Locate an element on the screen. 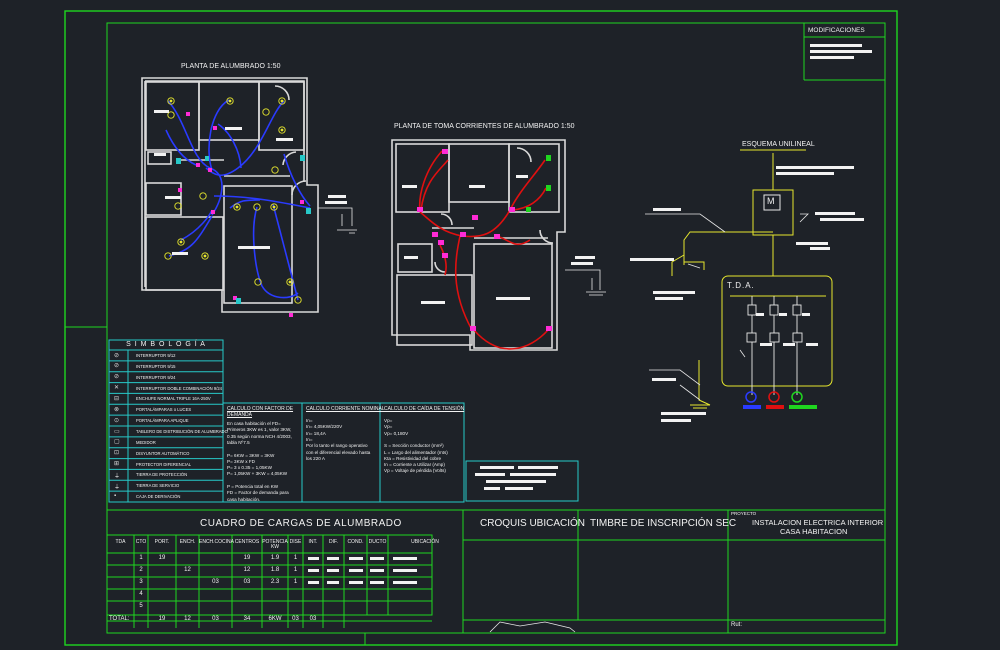 The image size is (1000, 650). outlets-floor-plan is located at coordinates (498, 245).